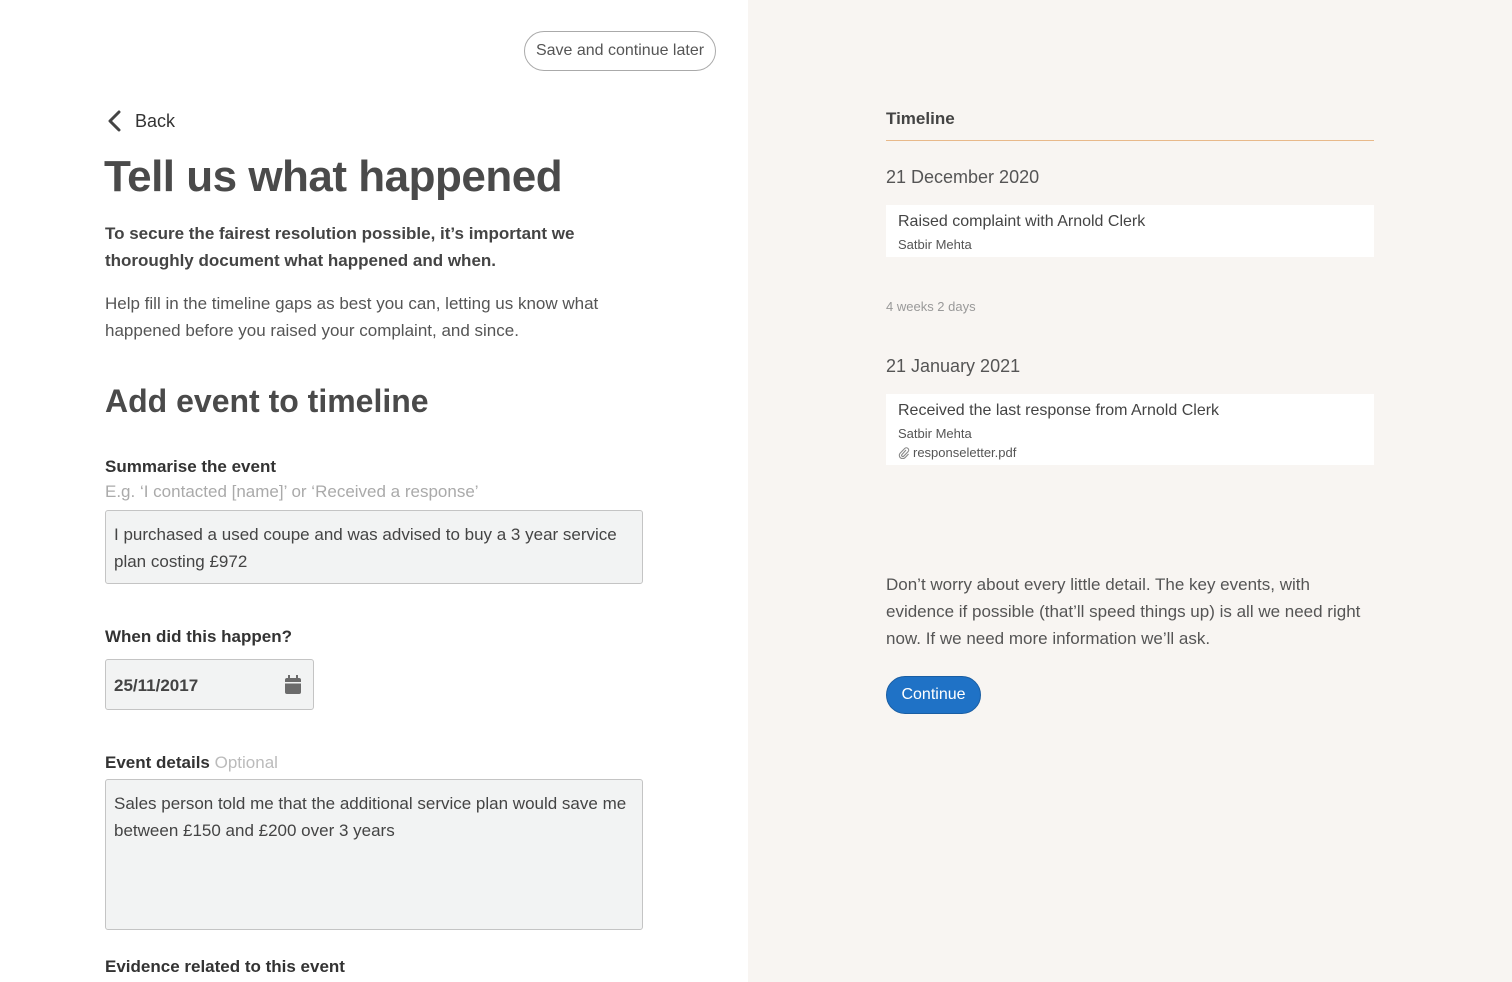 The width and height of the screenshot is (1512, 982). What do you see at coordinates (225, 966) in the screenshot?
I see `evidence-label: Evidence related to this event` at bounding box center [225, 966].